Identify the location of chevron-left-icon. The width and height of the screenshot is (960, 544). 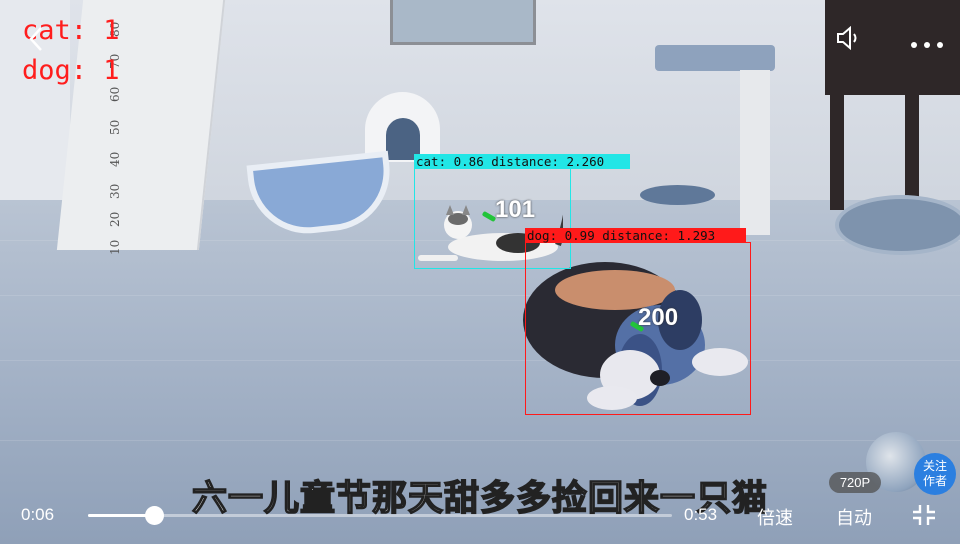
(36, 41).